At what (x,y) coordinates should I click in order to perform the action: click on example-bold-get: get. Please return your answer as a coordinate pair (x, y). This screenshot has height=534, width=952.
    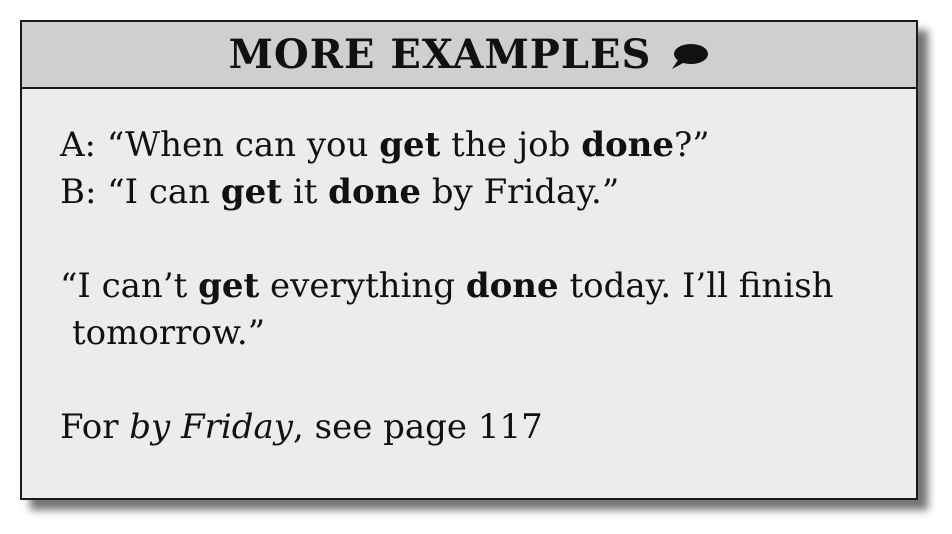
    Looking at the image, I should click on (229, 286).